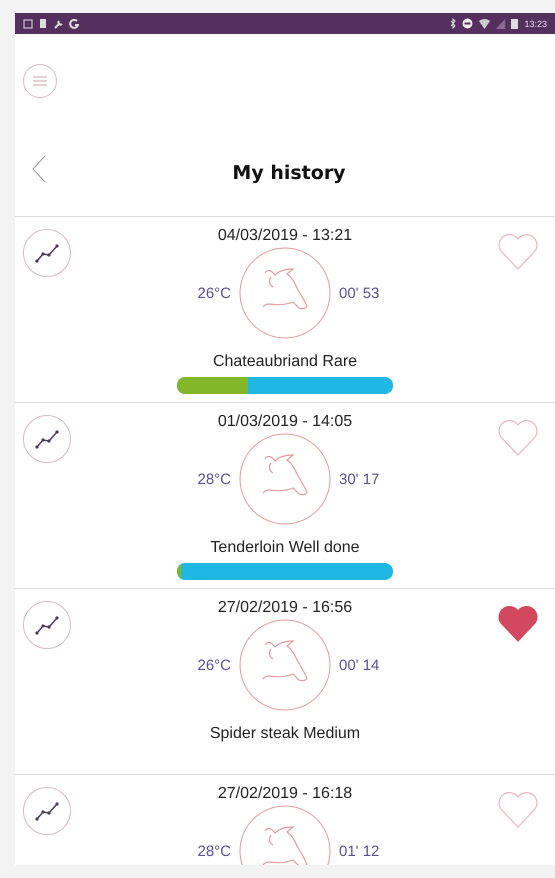  I want to click on minus-circle-icon, so click(468, 23).